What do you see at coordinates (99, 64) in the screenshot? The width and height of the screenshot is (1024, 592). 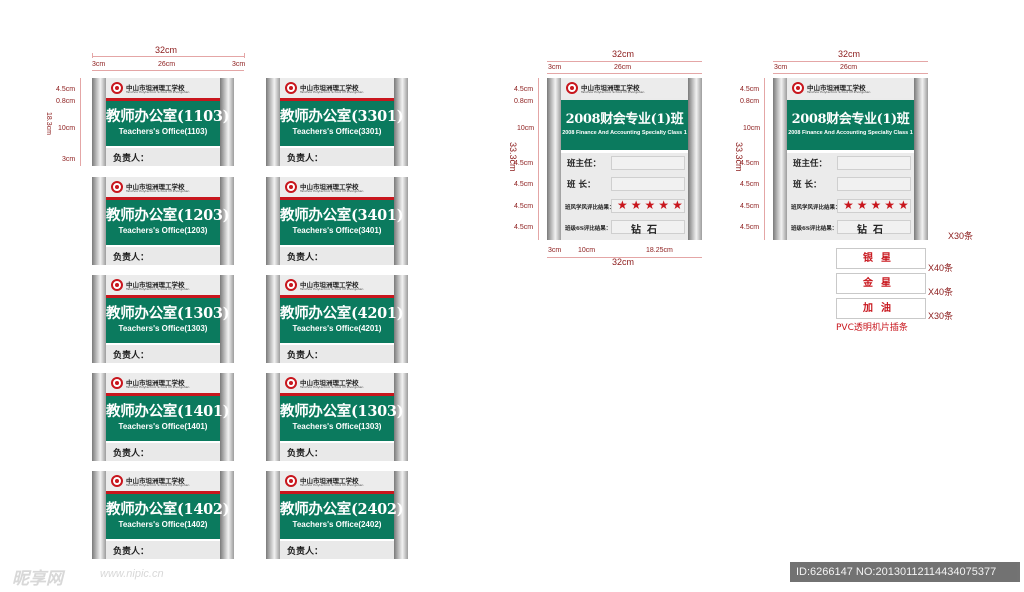 I see `dim-side-left: 3cm` at bounding box center [99, 64].